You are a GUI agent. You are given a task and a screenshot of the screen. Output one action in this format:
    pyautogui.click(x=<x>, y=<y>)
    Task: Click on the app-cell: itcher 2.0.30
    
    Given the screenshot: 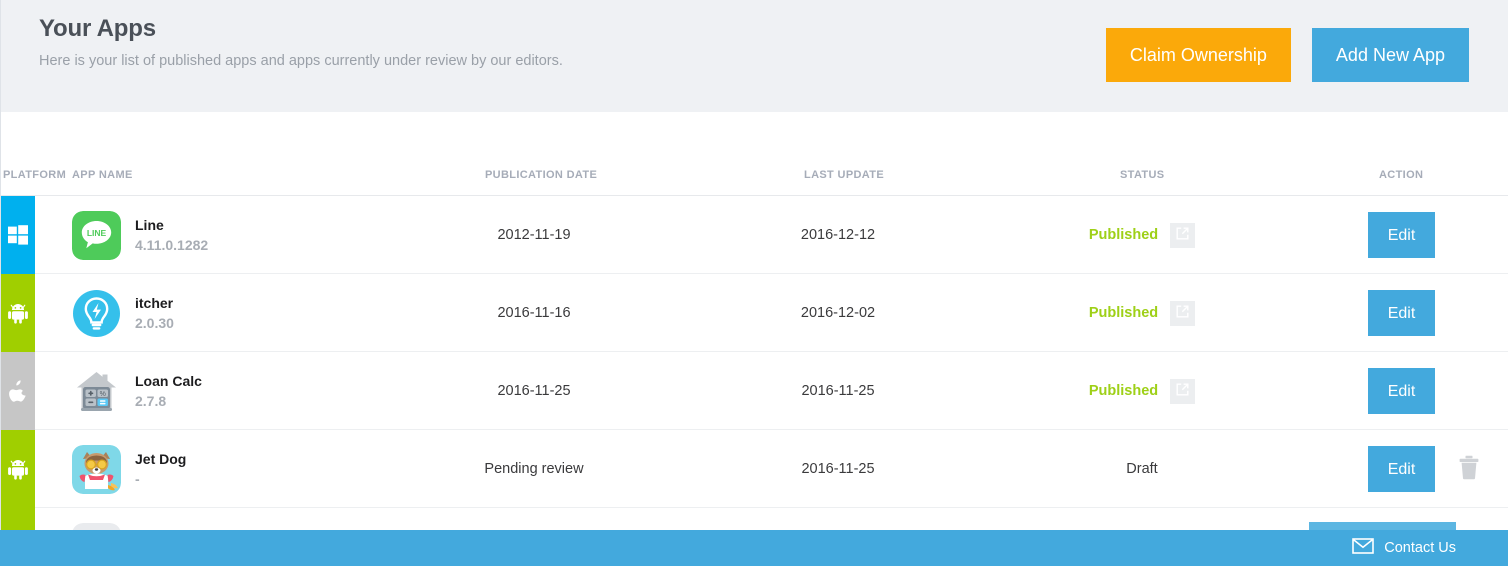 What is the action you would take?
    pyautogui.click(x=123, y=313)
    